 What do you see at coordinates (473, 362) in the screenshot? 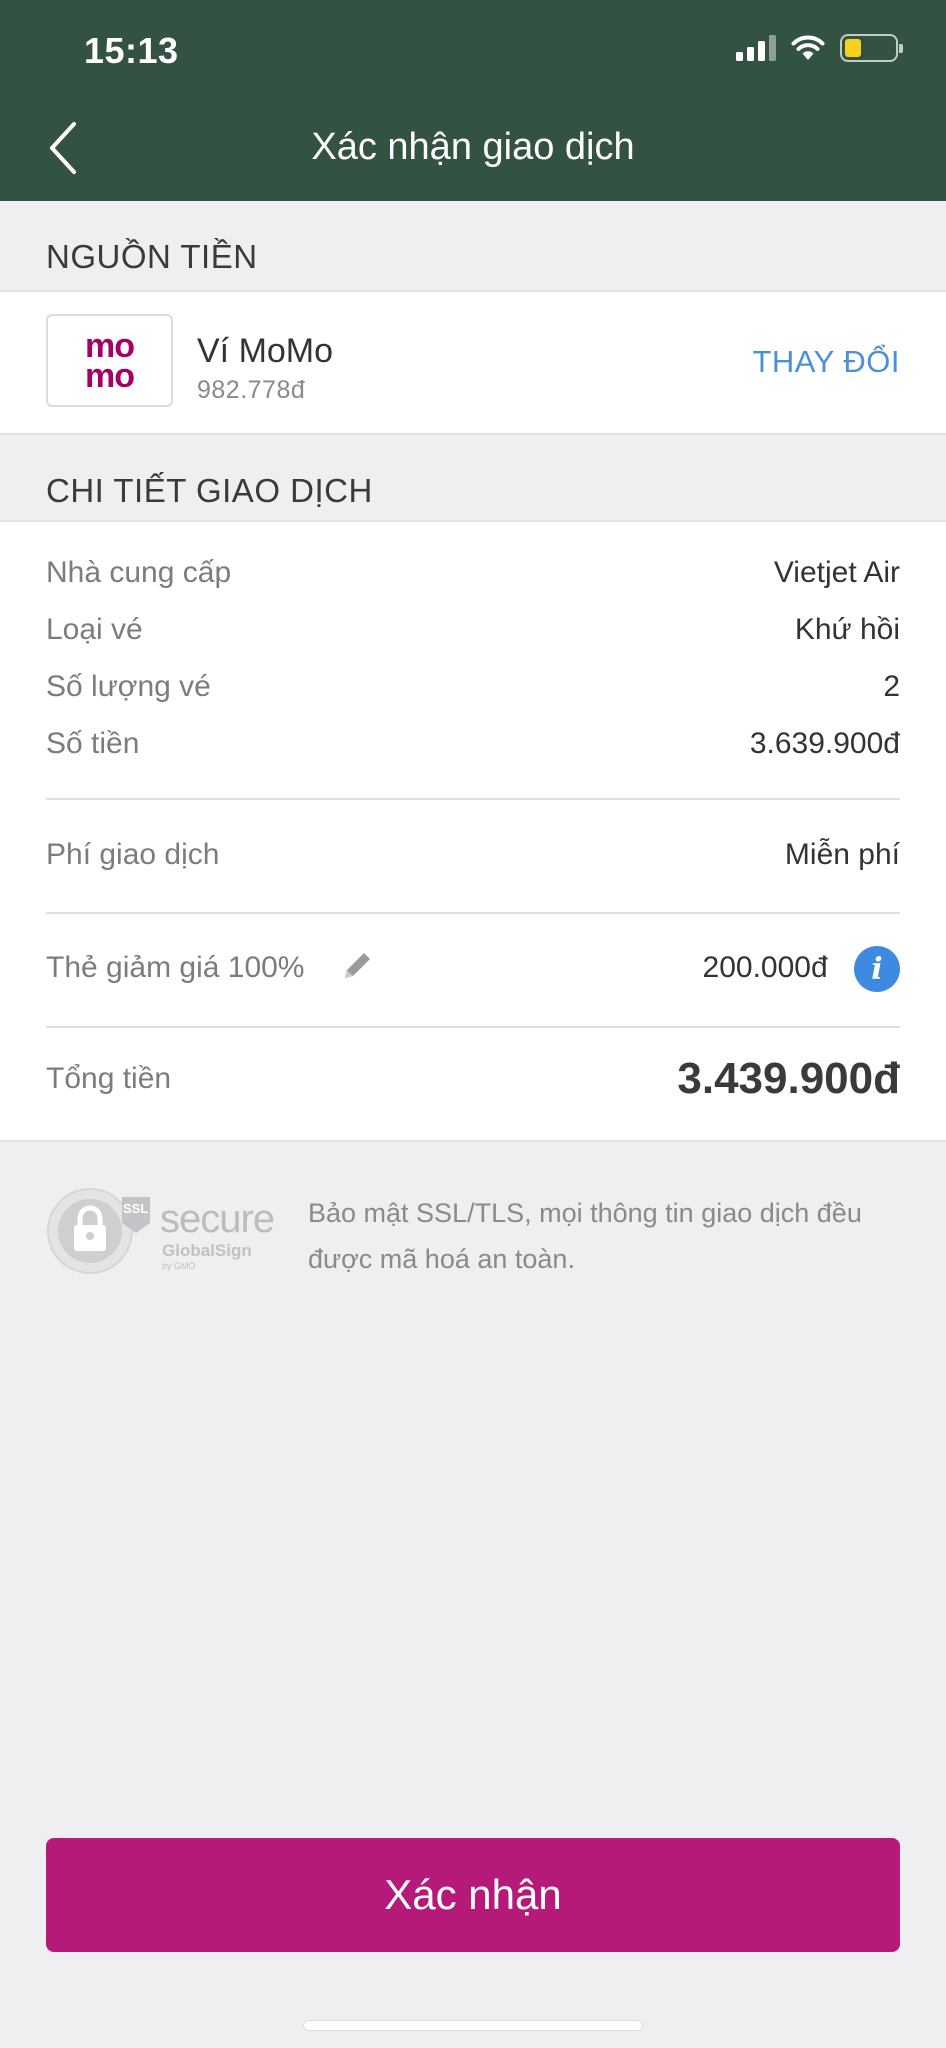
I see `payment-source-card: mo mo Ví MoMo 982.778đ THAY ĐỔI` at bounding box center [473, 362].